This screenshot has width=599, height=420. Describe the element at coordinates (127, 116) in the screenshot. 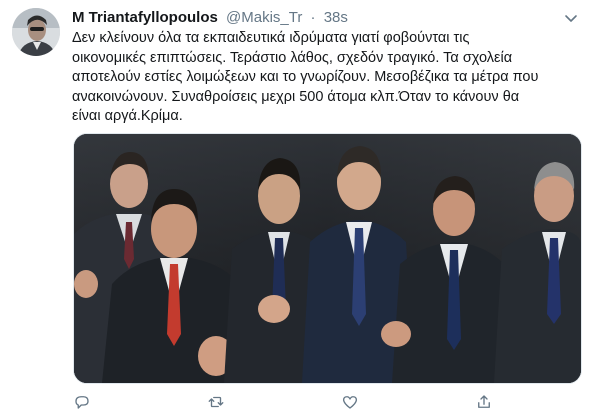

I see `tweet-text-line: είναι αργά.Κρίμα.` at that location.